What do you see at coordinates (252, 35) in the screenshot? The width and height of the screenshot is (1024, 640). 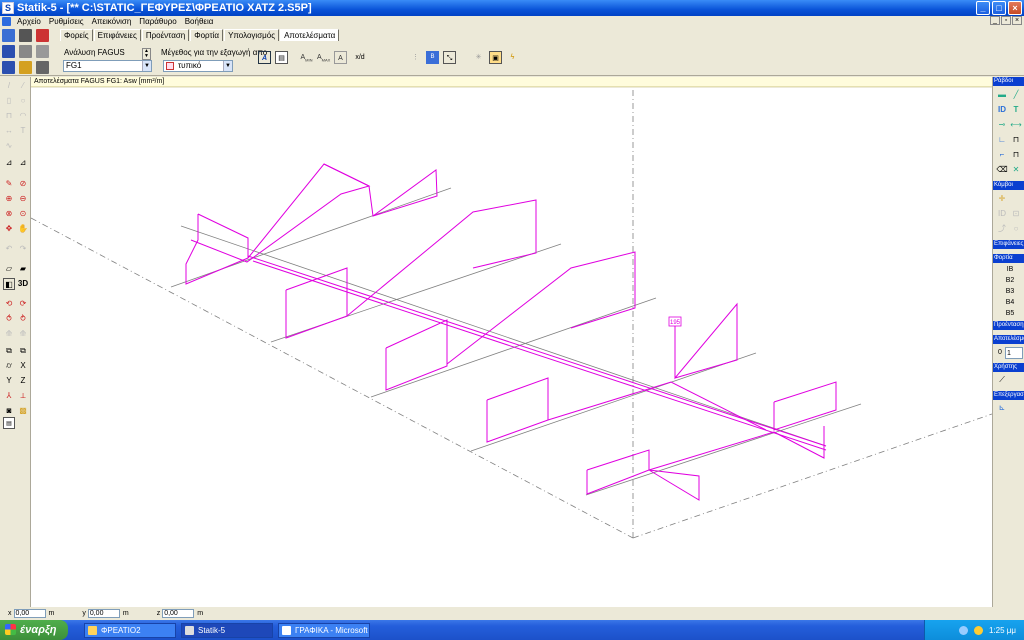 I see `tab-calculation: Υπολογισμός` at bounding box center [252, 35].